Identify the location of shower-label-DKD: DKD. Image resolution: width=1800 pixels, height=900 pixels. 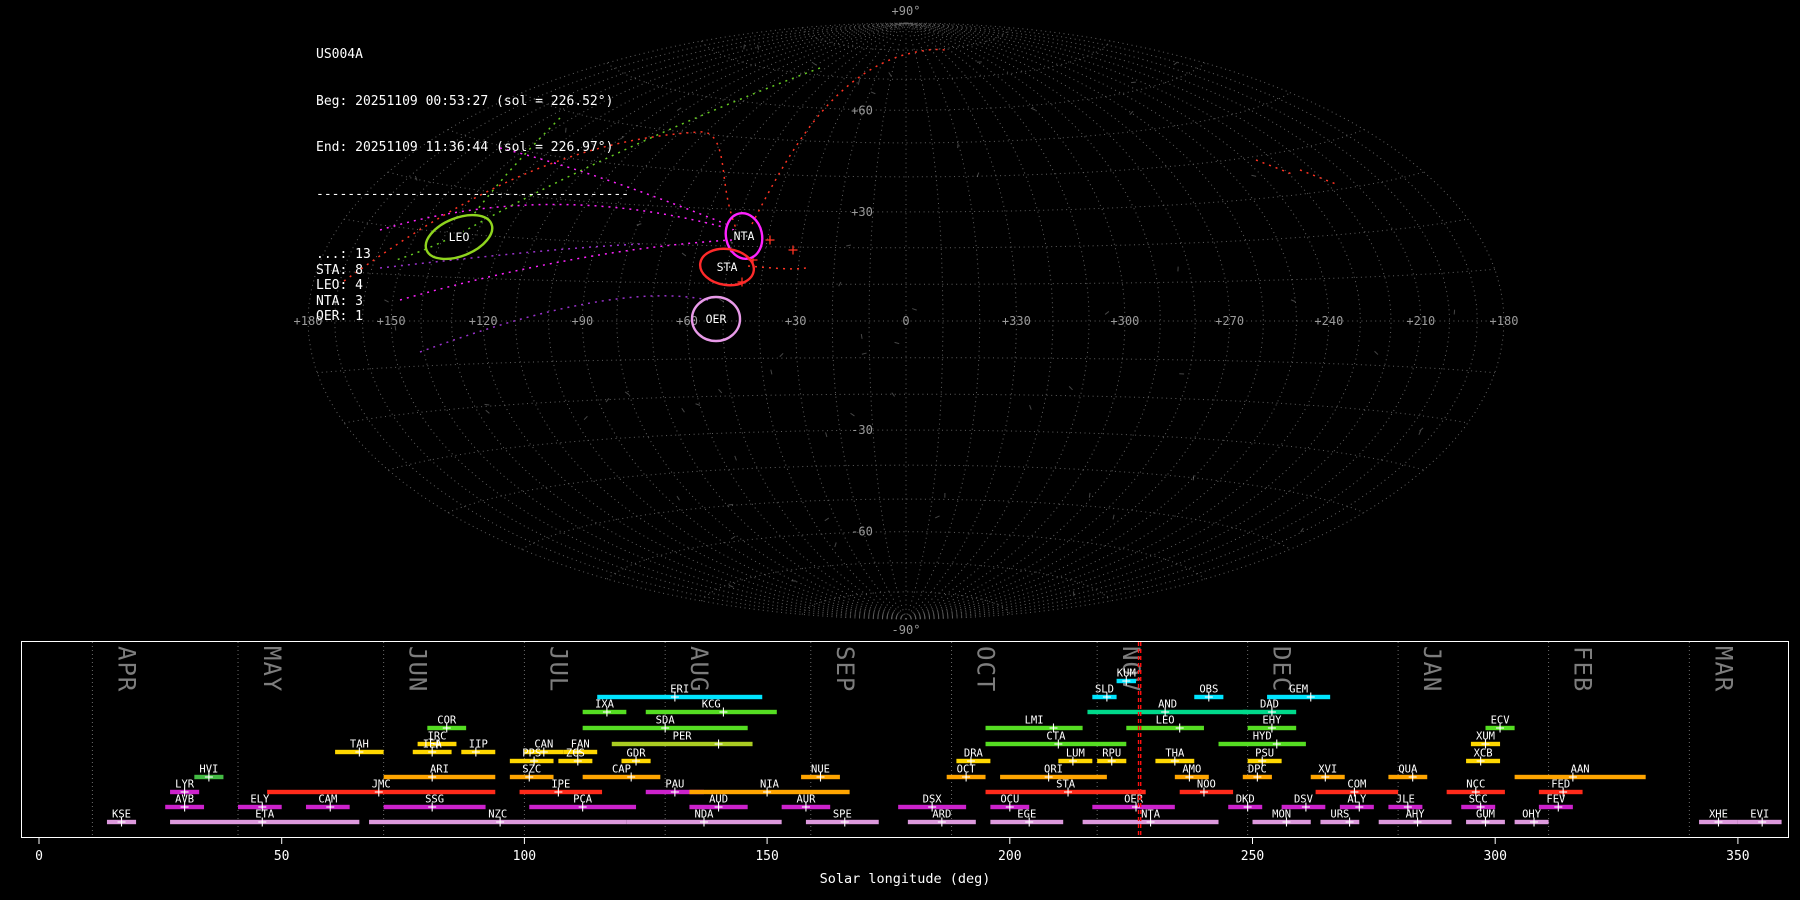
(1245, 799).